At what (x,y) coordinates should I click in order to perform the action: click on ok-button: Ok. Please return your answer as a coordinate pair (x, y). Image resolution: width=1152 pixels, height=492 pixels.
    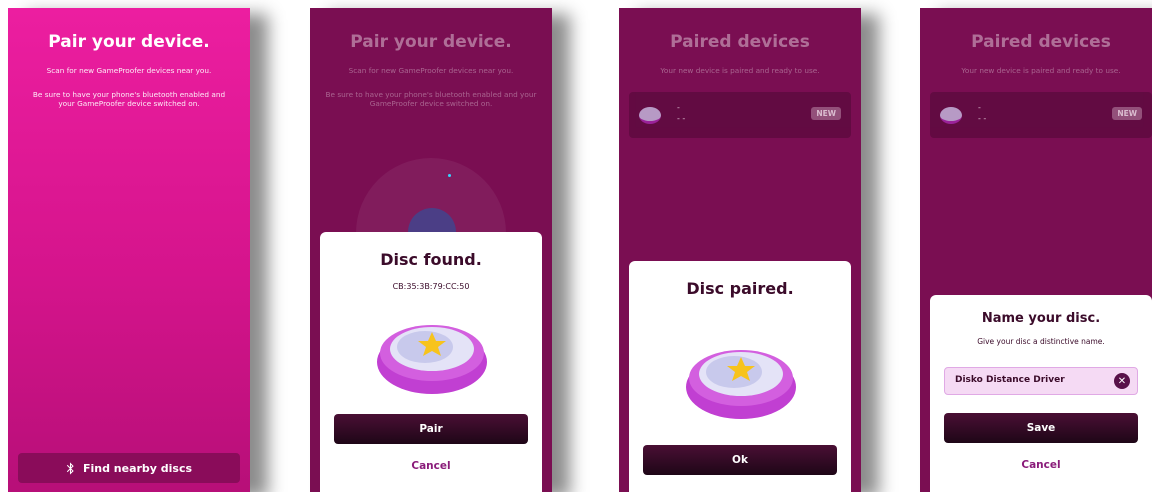
    Looking at the image, I should click on (740, 460).